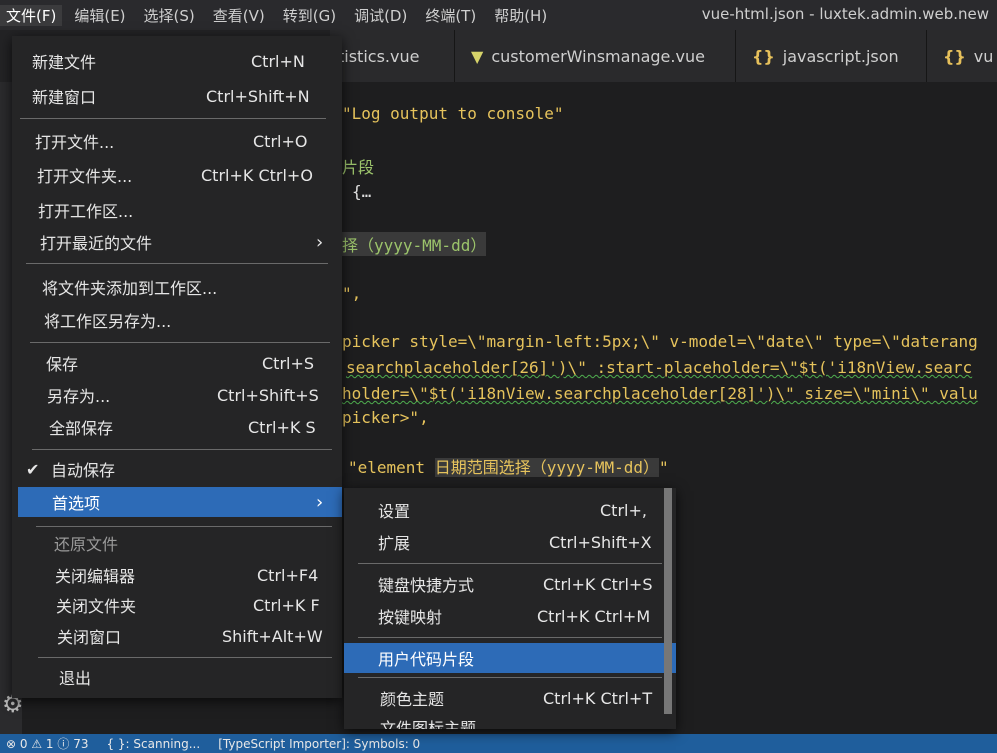 The width and height of the screenshot is (997, 753). What do you see at coordinates (510, 721) in the screenshot?
I see `menu-item-file-icon-theme: 文件图标主题` at bounding box center [510, 721].